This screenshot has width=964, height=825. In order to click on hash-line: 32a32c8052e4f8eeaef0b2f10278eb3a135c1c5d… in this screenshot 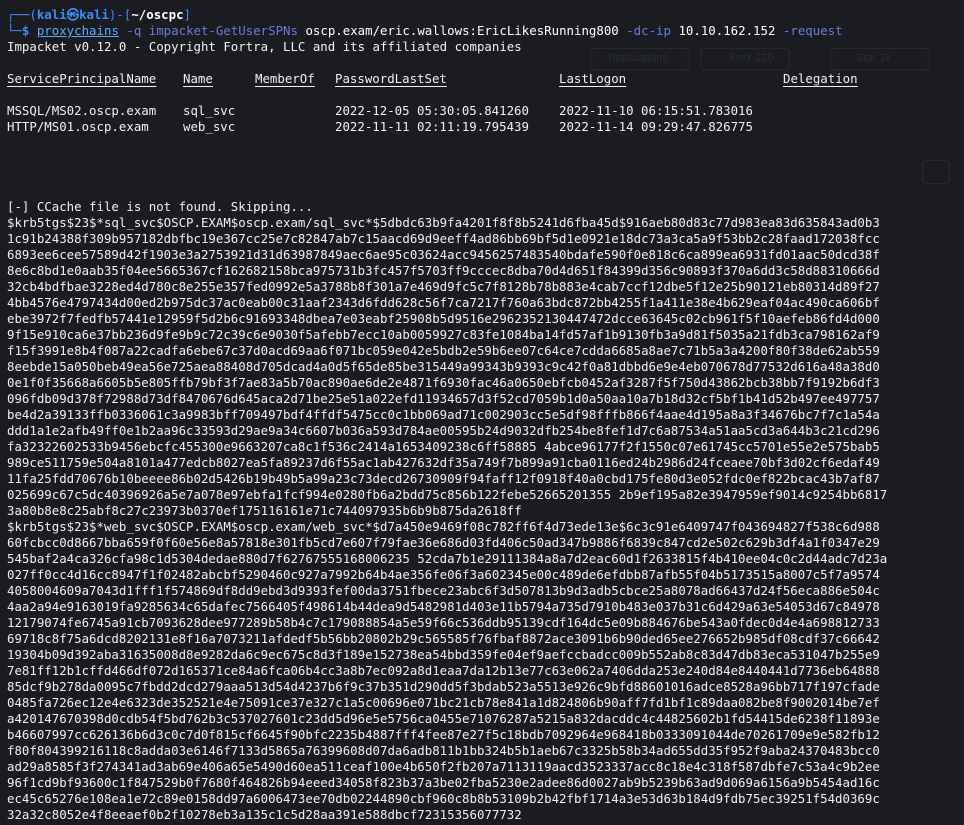, I will do `click(264, 814)`.